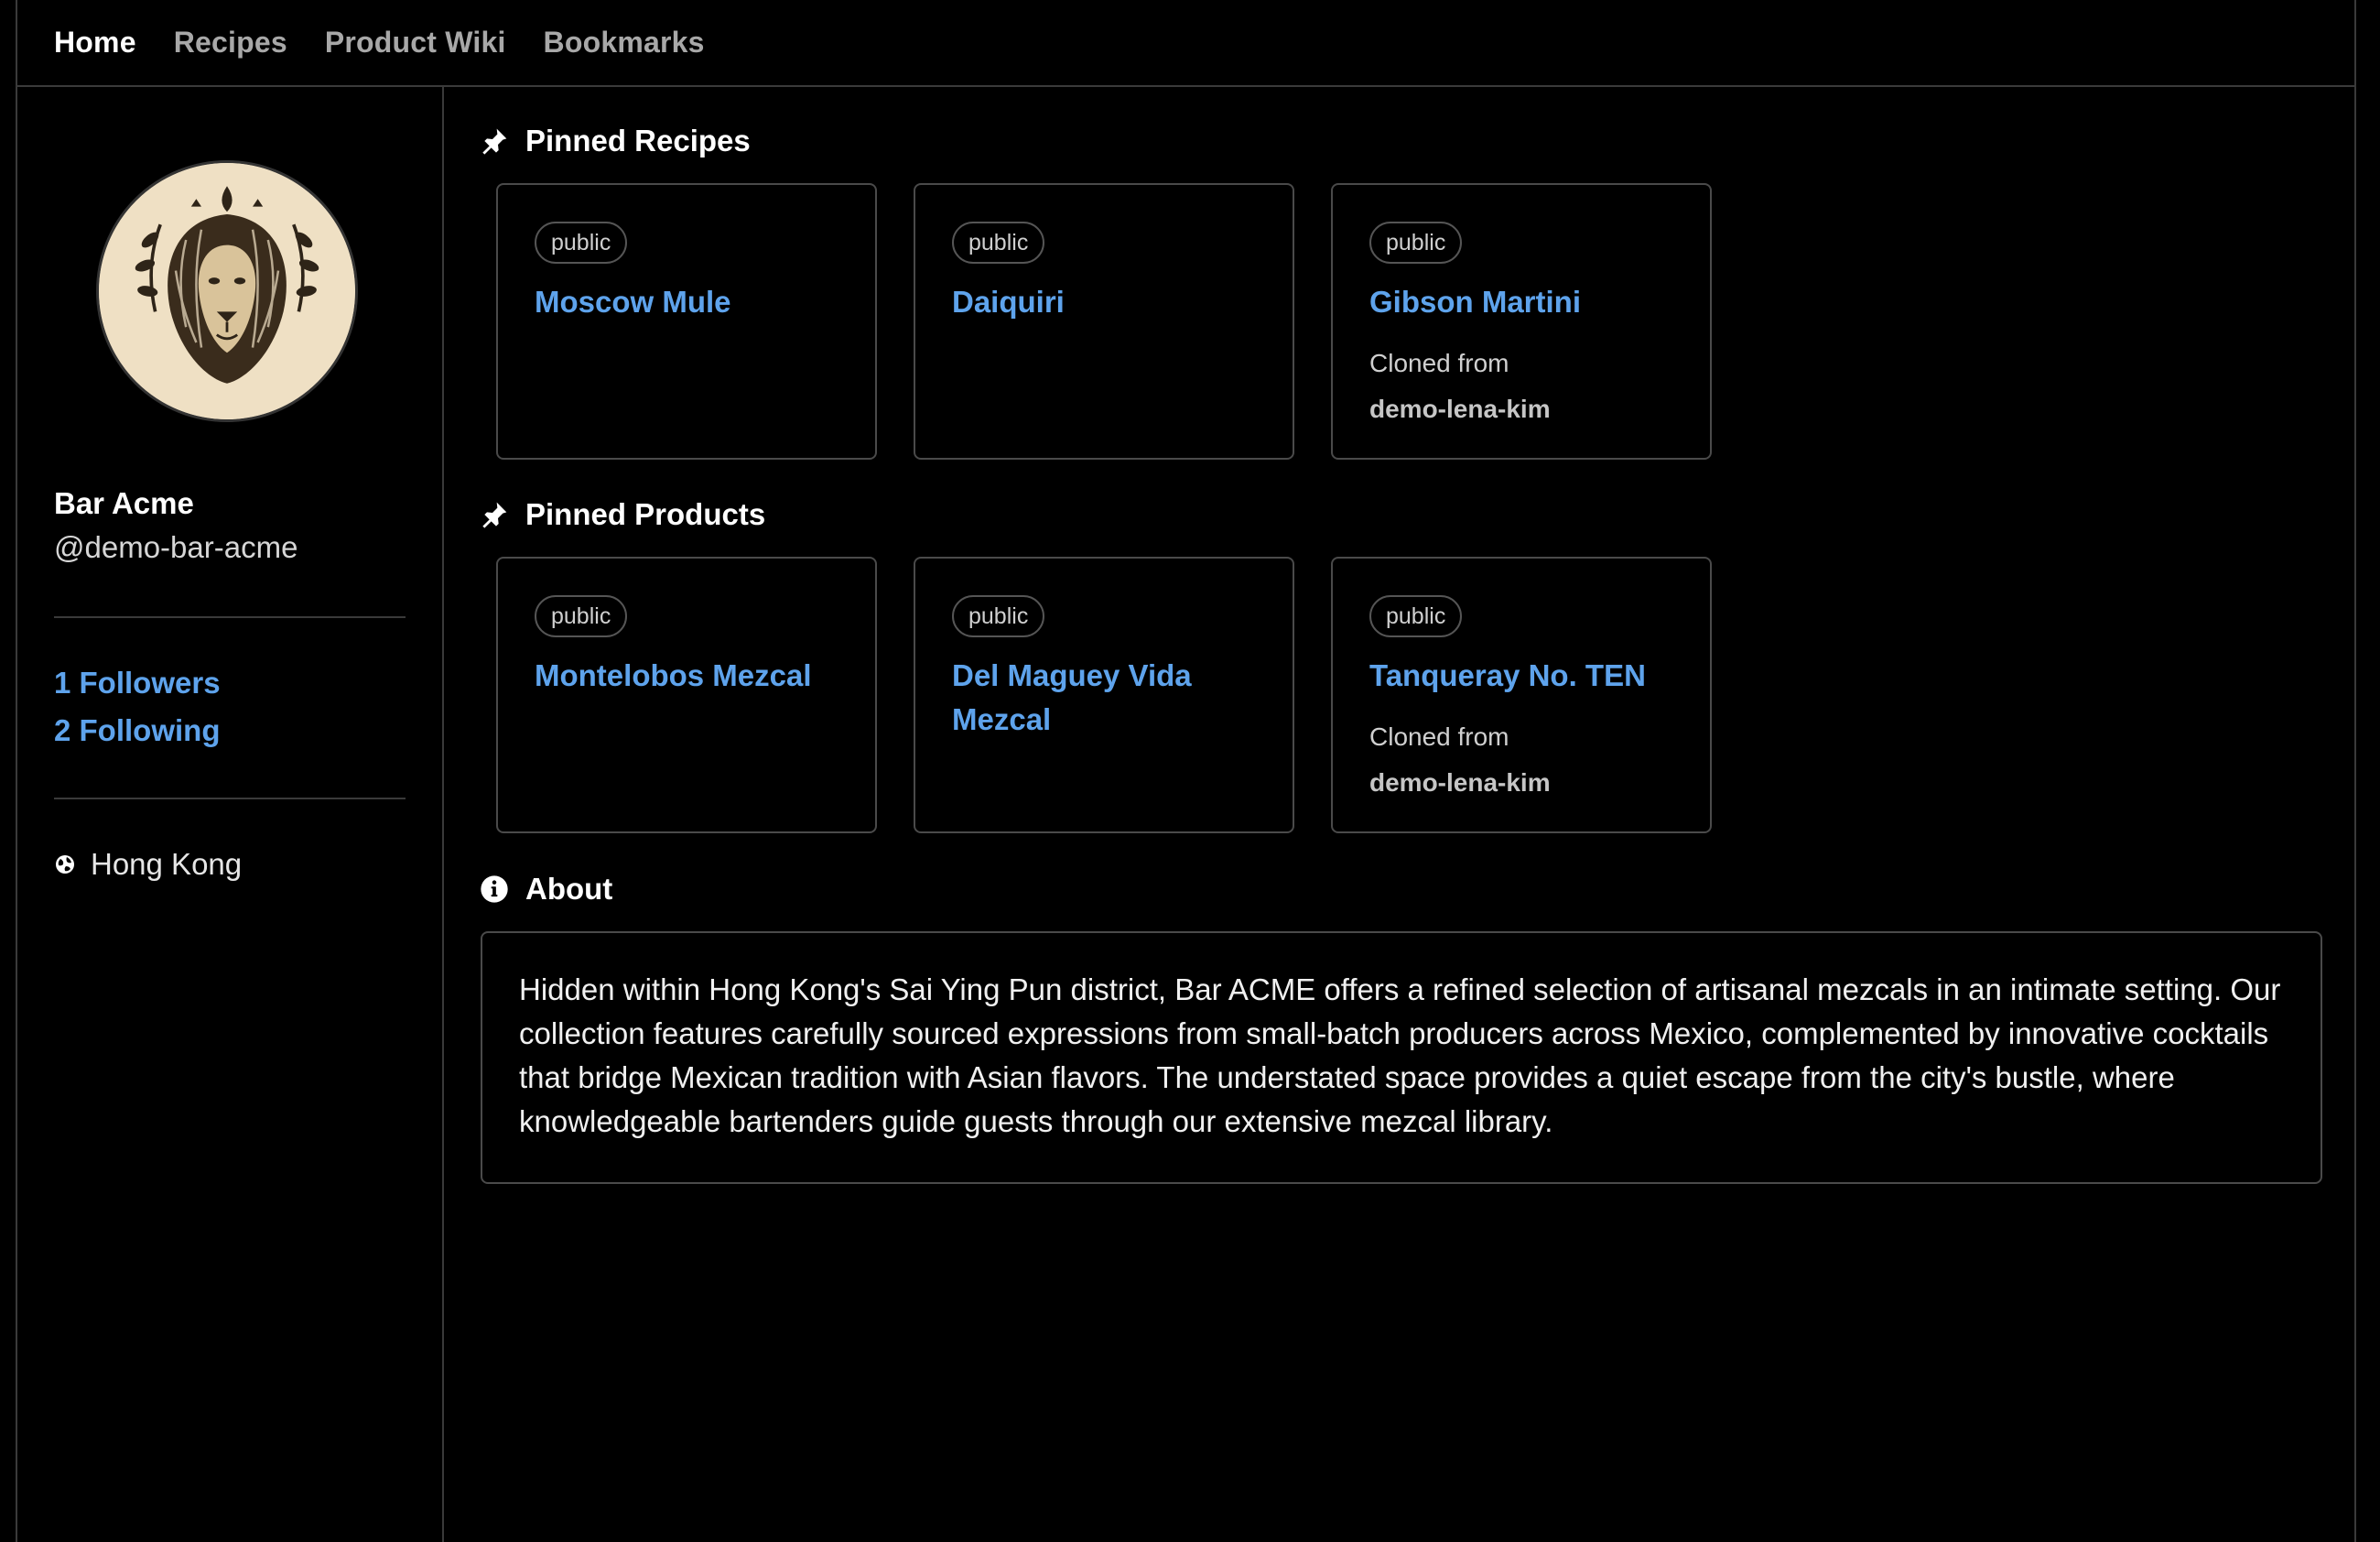 This screenshot has width=2380, height=1542. I want to click on about-title: About, so click(569, 889).